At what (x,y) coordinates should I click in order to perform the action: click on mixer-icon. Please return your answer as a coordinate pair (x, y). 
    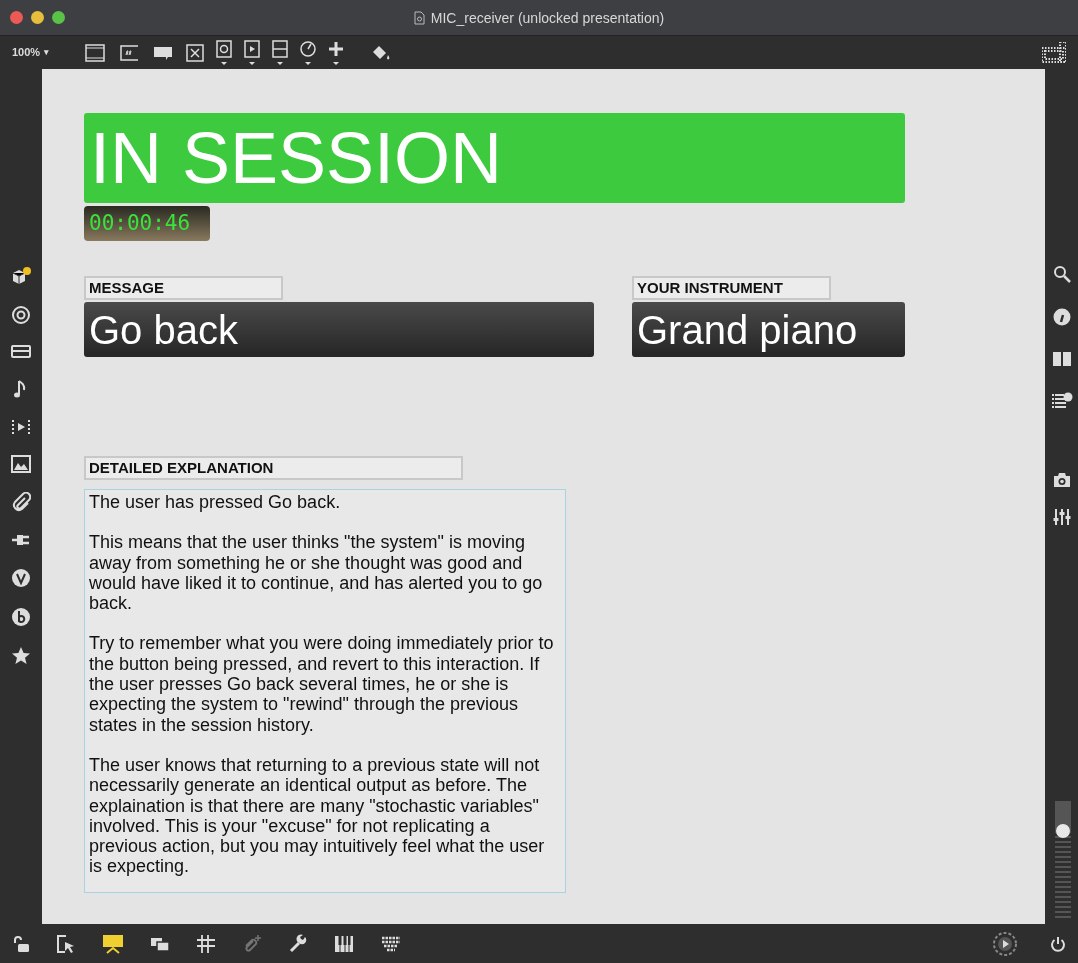
    Looking at the image, I should click on (1061, 517).